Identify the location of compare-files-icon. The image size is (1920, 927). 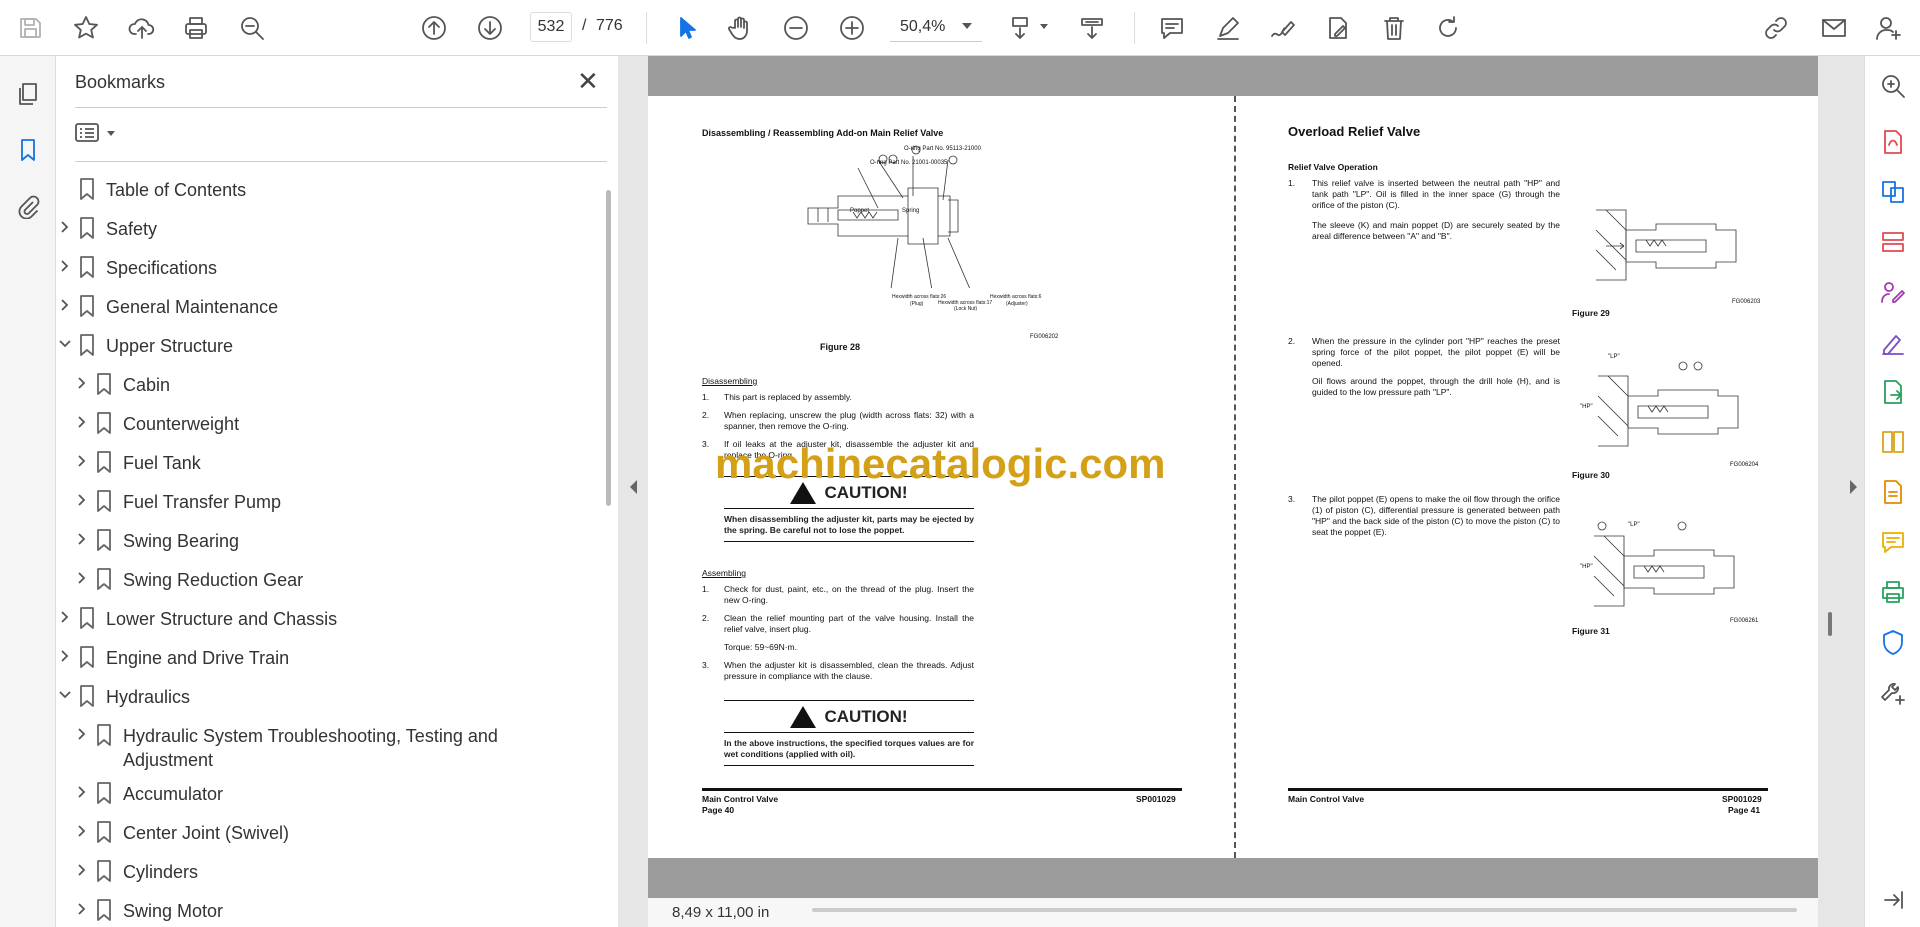
(1893, 442).